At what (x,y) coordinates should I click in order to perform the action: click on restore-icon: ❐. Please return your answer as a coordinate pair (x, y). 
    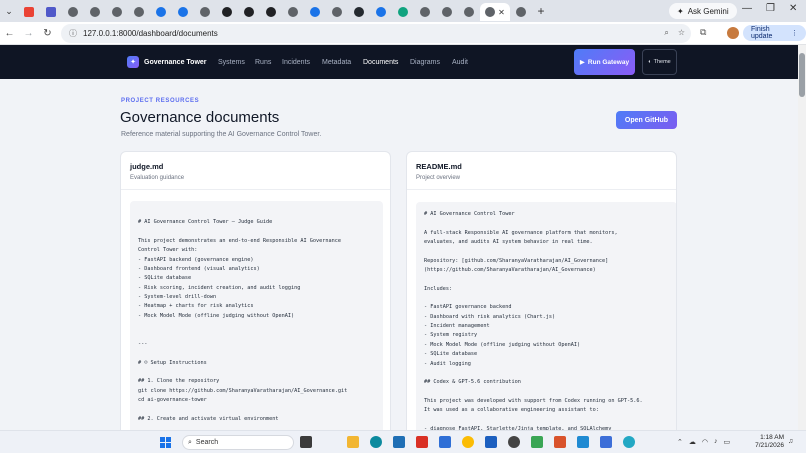
    Looking at the image, I should click on (770, 8).